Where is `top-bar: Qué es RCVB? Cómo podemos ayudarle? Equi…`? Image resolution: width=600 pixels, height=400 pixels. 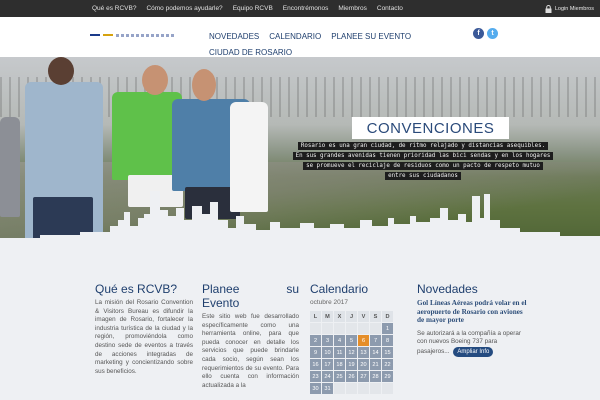 top-bar: Qué es RCVB? Cómo podemos ayudarle? Equi… is located at coordinates (300, 8).